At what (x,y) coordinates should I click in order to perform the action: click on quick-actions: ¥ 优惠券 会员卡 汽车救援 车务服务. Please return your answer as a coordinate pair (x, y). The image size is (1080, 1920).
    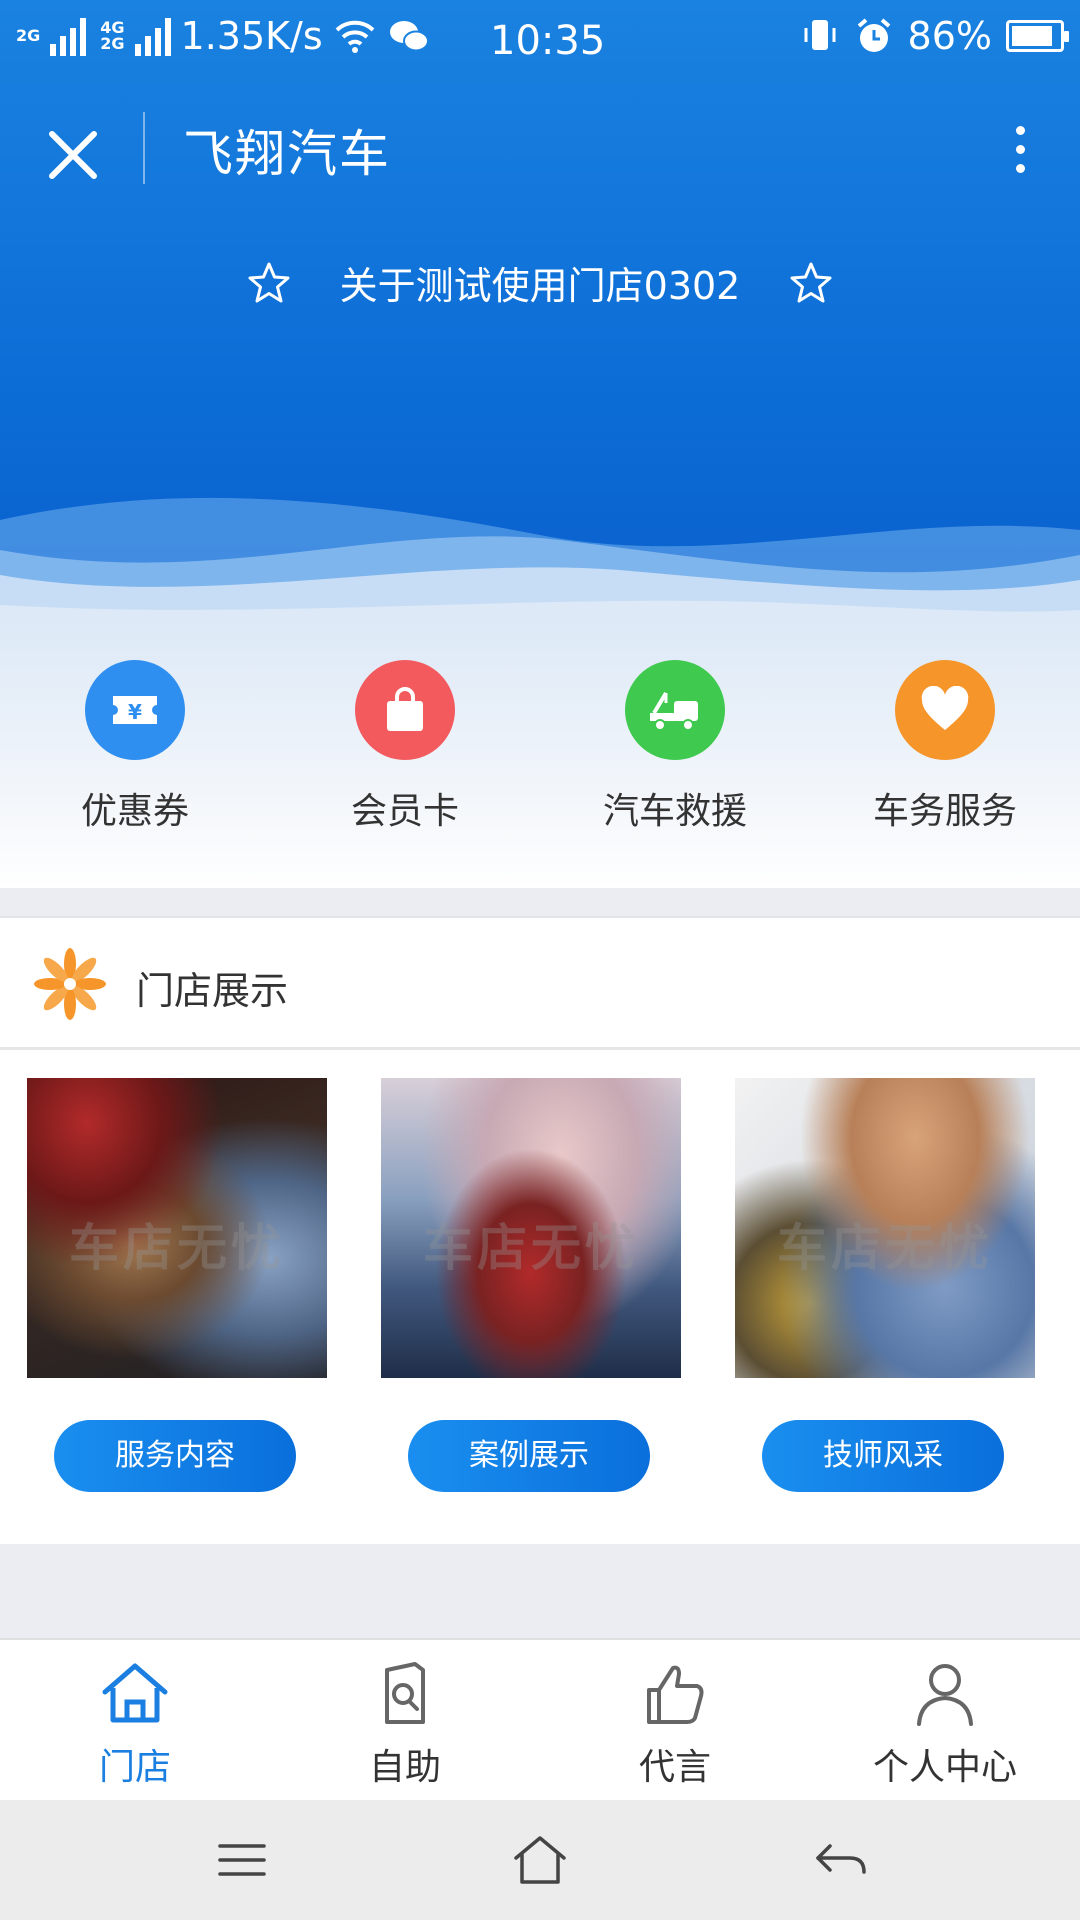
    Looking at the image, I should click on (540, 754).